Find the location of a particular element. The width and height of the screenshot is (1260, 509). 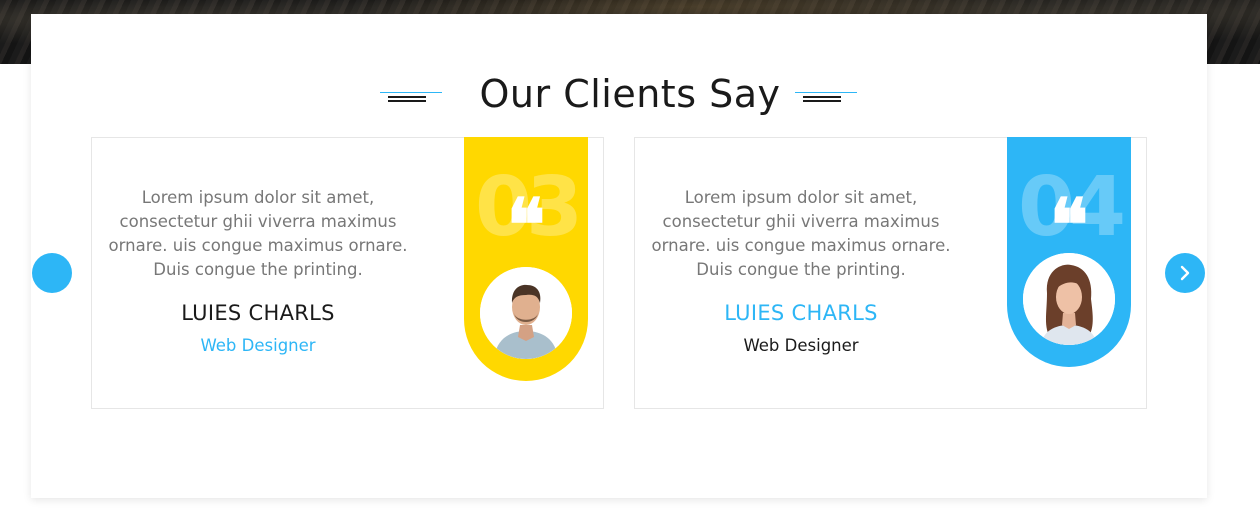

woman-portrait-icon is located at coordinates (1069, 299).